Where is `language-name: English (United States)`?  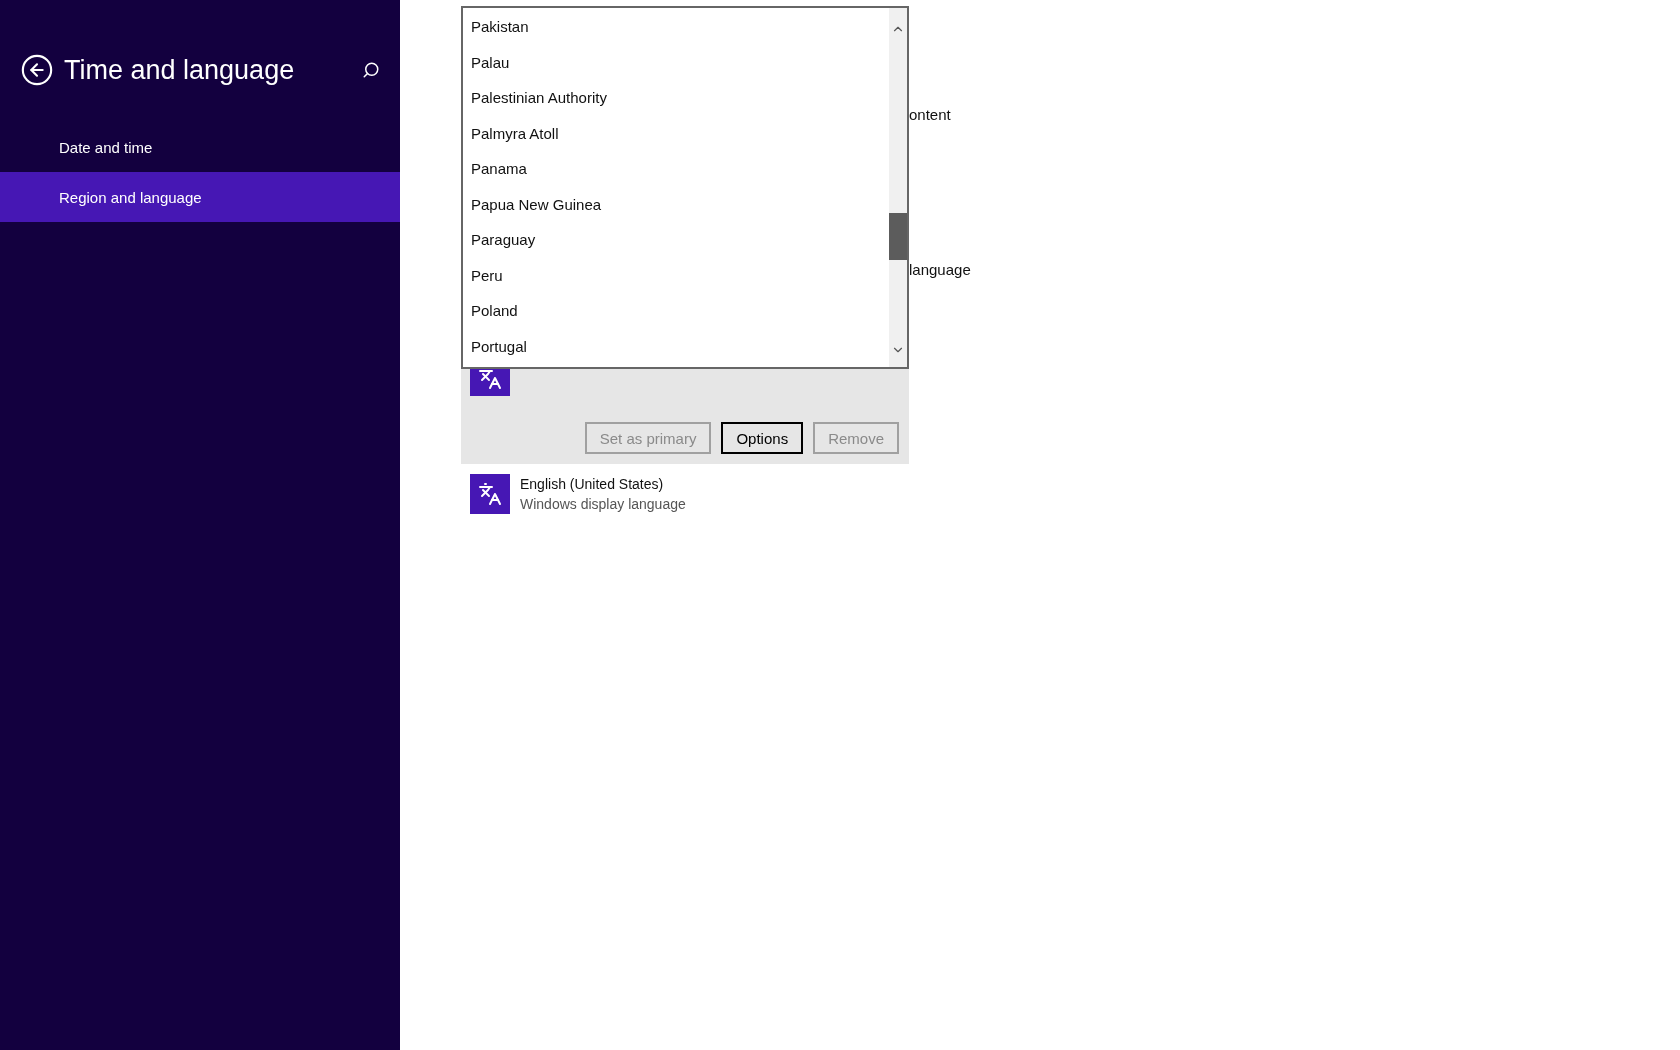
language-name: English (United States) is located at coordinates (603, 484).